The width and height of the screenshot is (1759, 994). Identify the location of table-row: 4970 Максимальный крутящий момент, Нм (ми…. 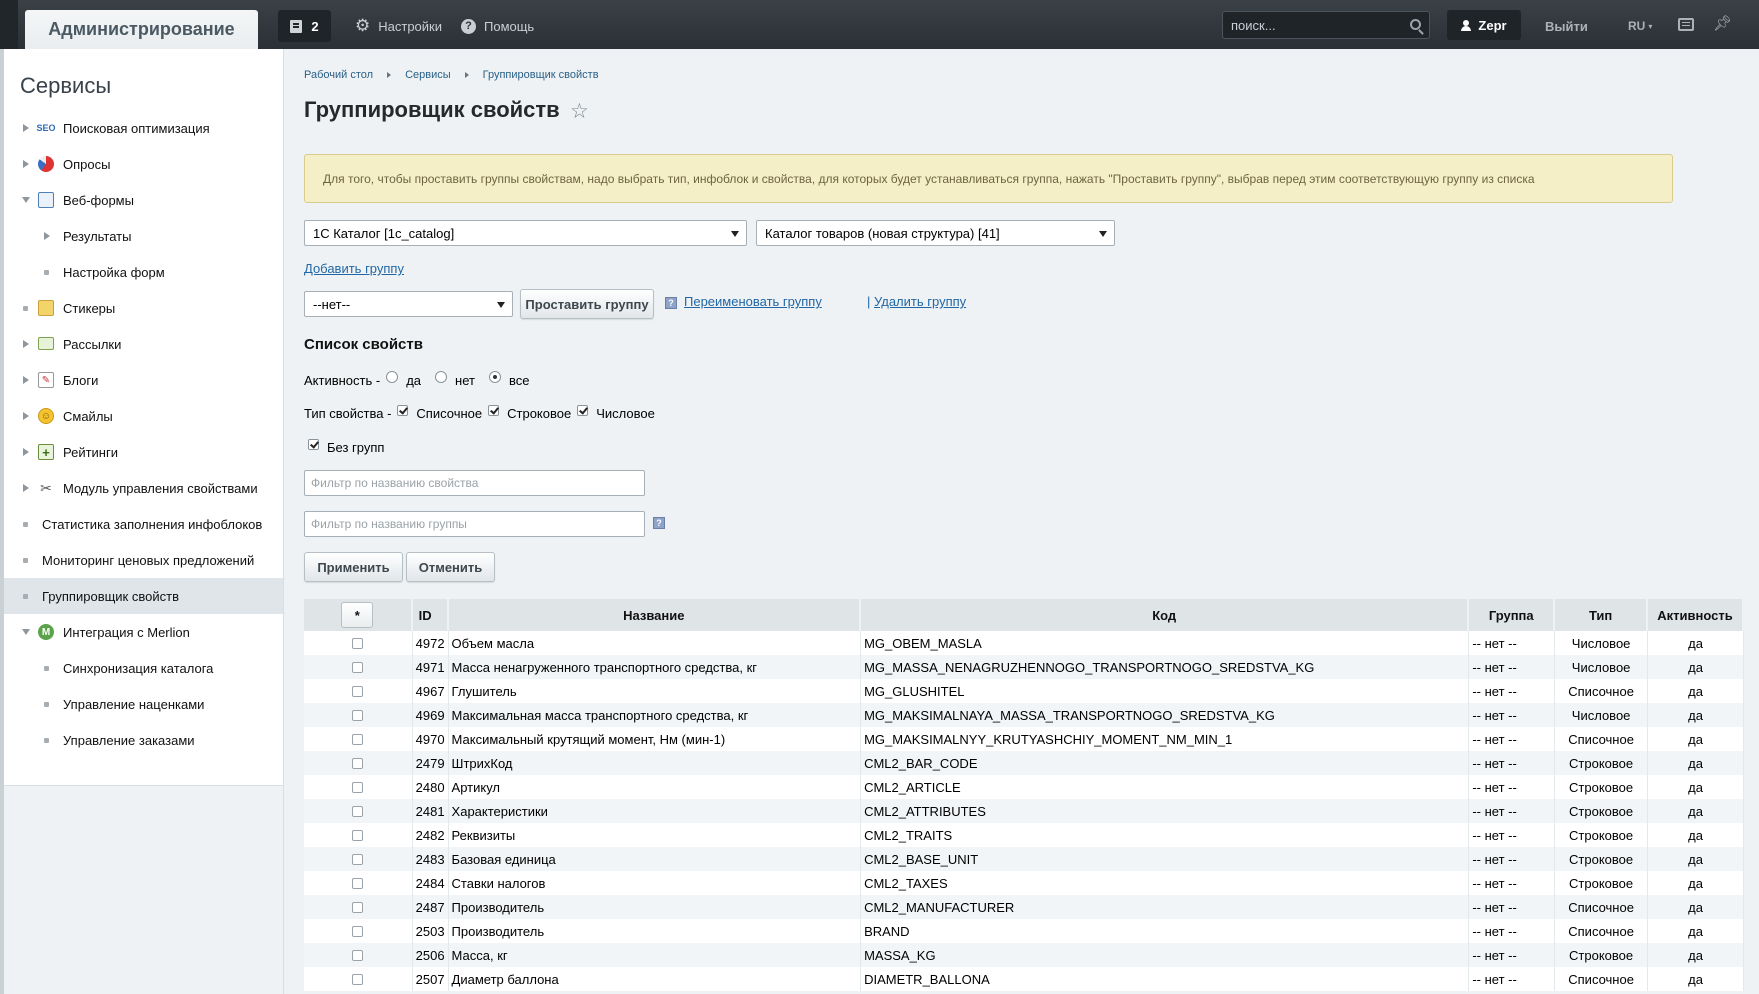
(1024, 739).